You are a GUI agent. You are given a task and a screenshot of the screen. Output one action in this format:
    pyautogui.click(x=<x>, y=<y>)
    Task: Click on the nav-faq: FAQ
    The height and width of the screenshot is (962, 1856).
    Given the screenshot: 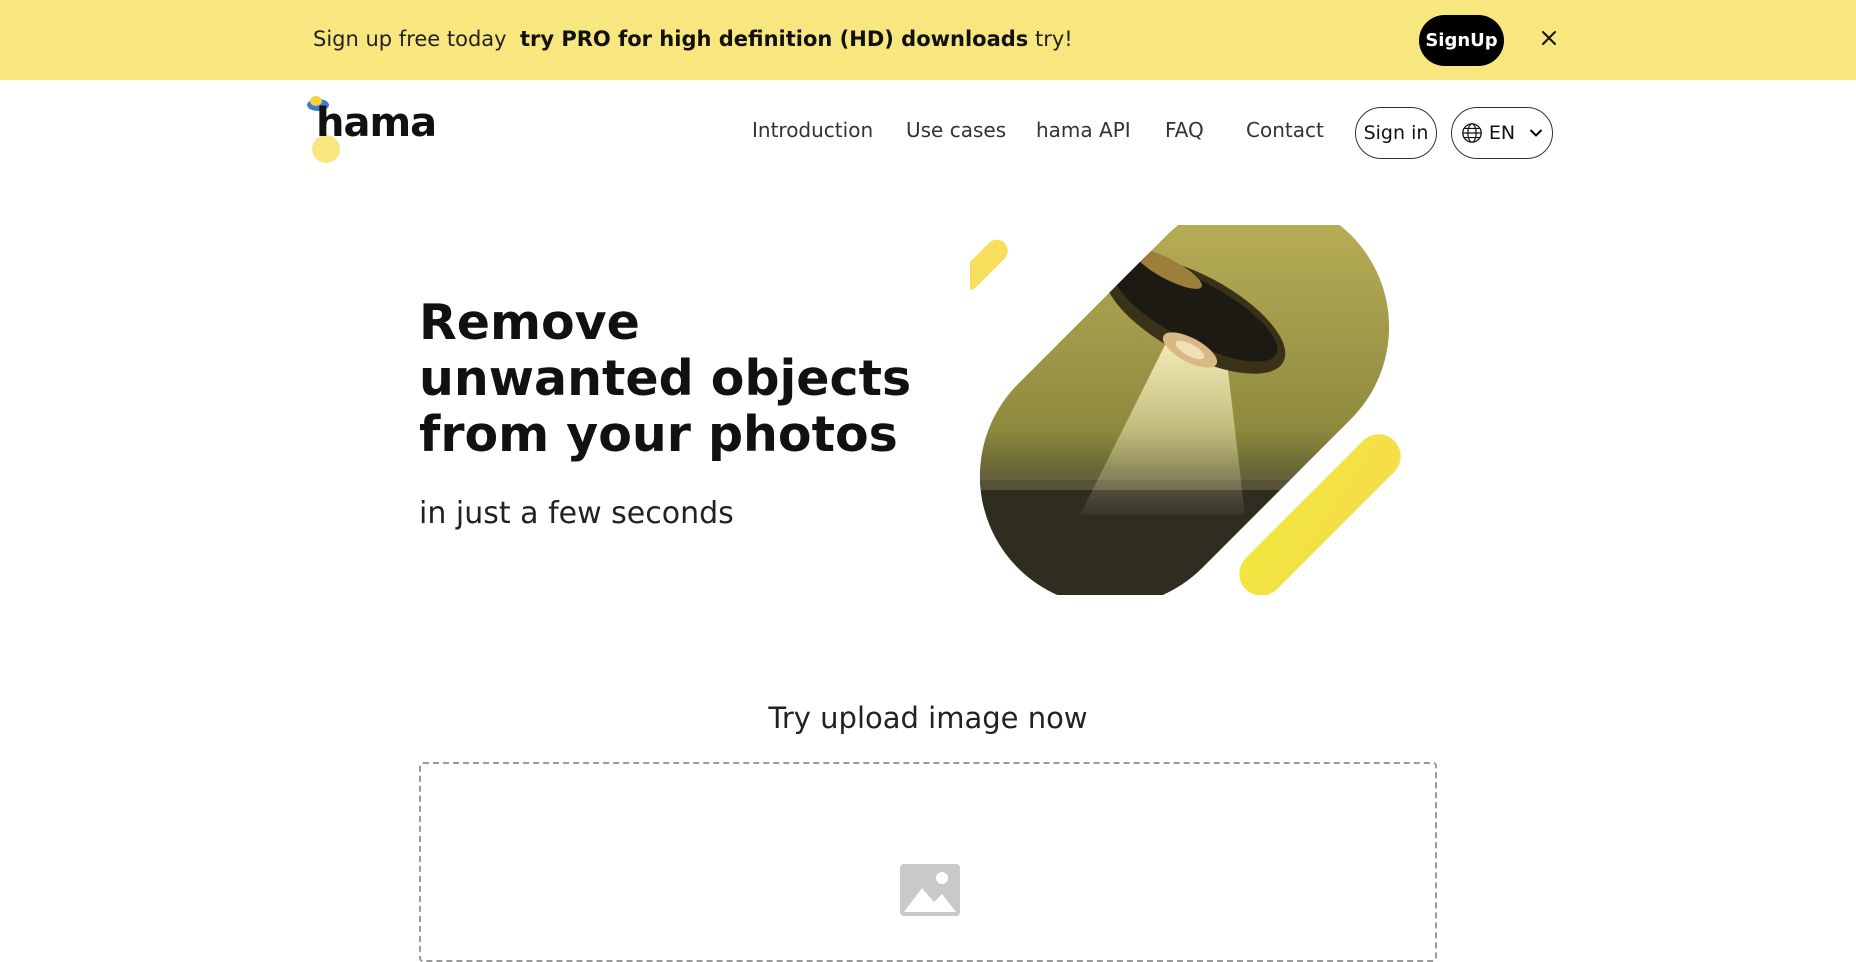 What is the action you would take?
    pyautogui.click(x=1184, y=130)
    